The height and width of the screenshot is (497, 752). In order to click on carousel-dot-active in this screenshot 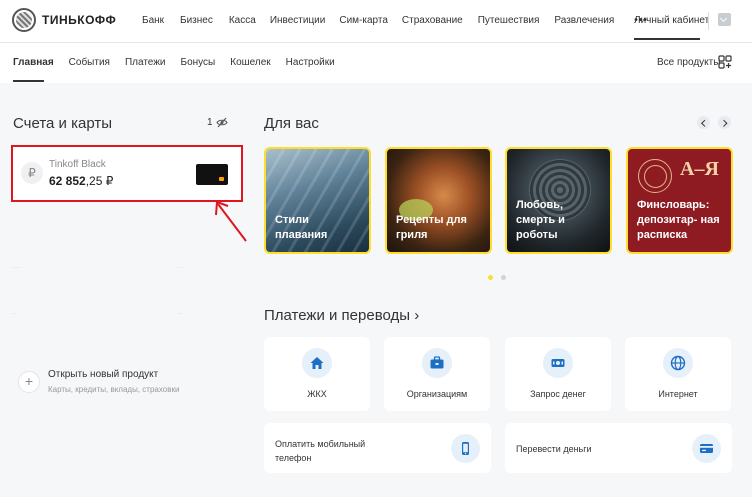, I will do `click(490, 277)`.